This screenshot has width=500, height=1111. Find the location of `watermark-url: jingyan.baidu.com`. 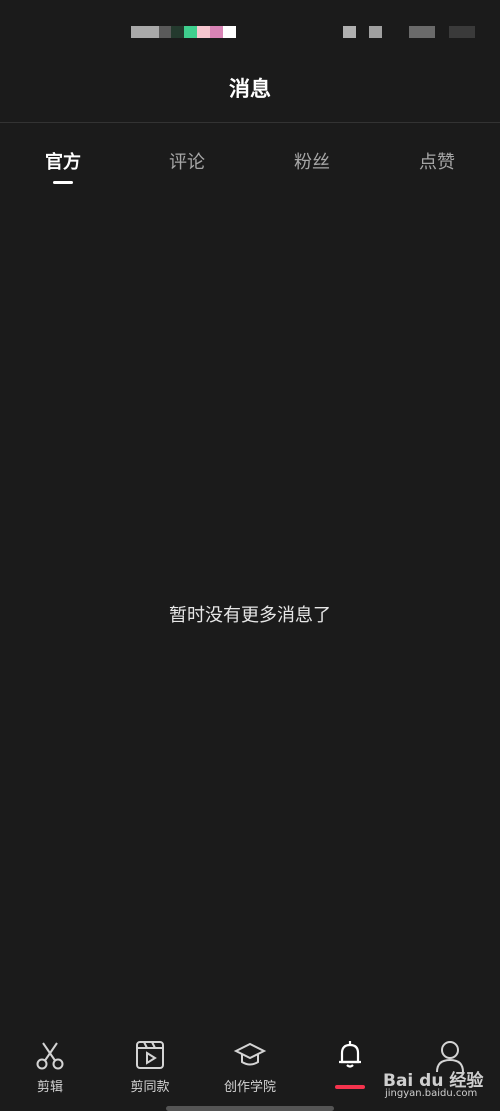

watermark-url: jingyan.baidu.com is located at coordinates (431, 1093).